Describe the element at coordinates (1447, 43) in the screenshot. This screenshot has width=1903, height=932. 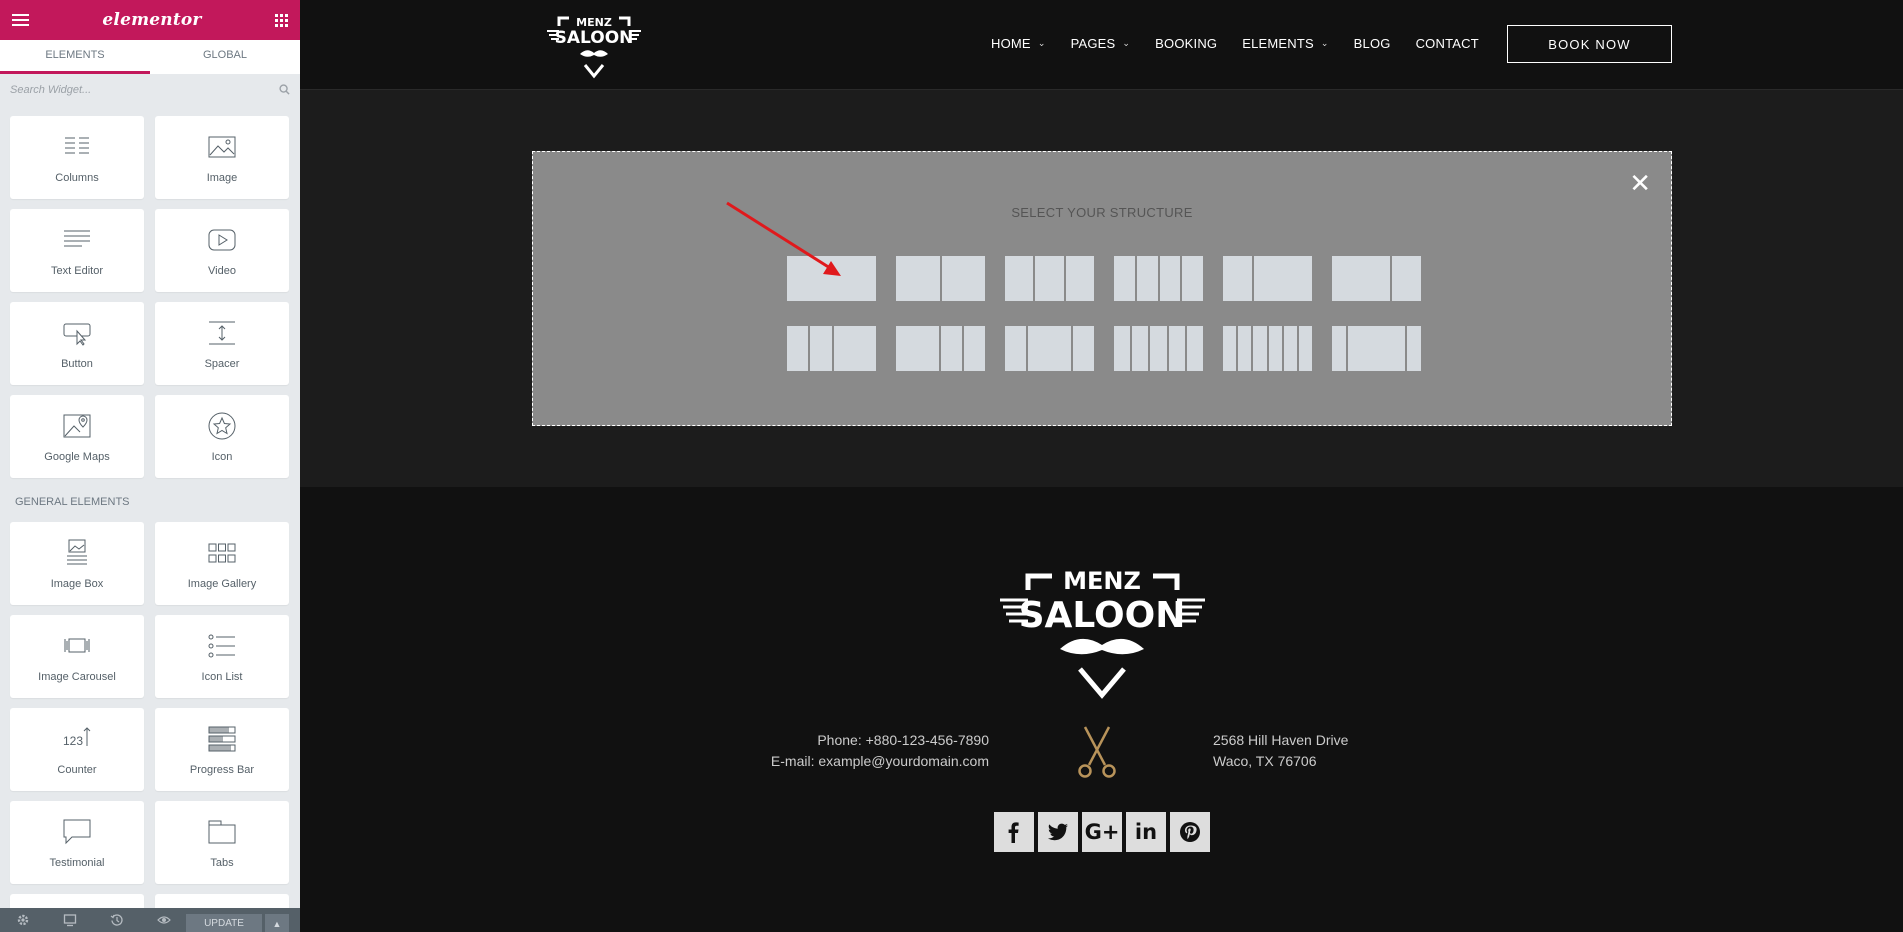
I see `nav-item-contact: CONTACT` at that location.